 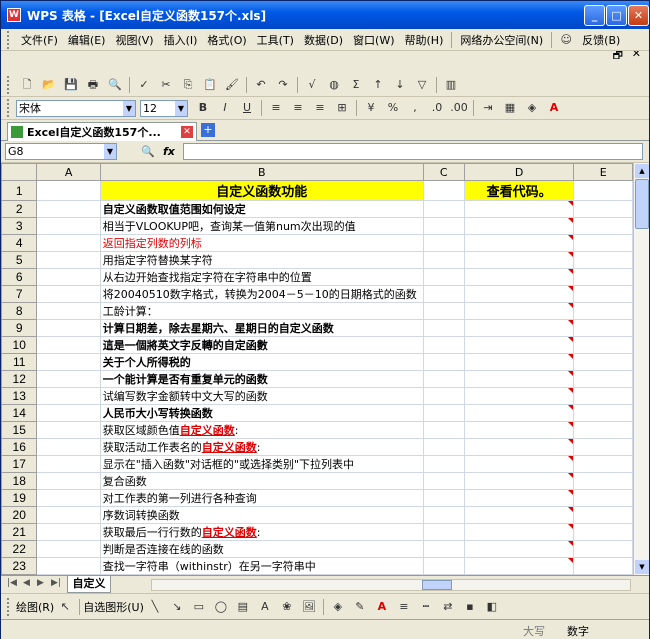 I want to click on fill-bucket-icon: ◈, so click(x=338, y=607).